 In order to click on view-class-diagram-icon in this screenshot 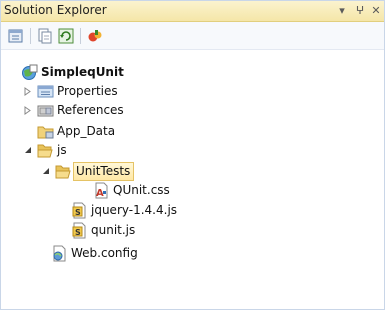, I will do `click(95, 36)`.